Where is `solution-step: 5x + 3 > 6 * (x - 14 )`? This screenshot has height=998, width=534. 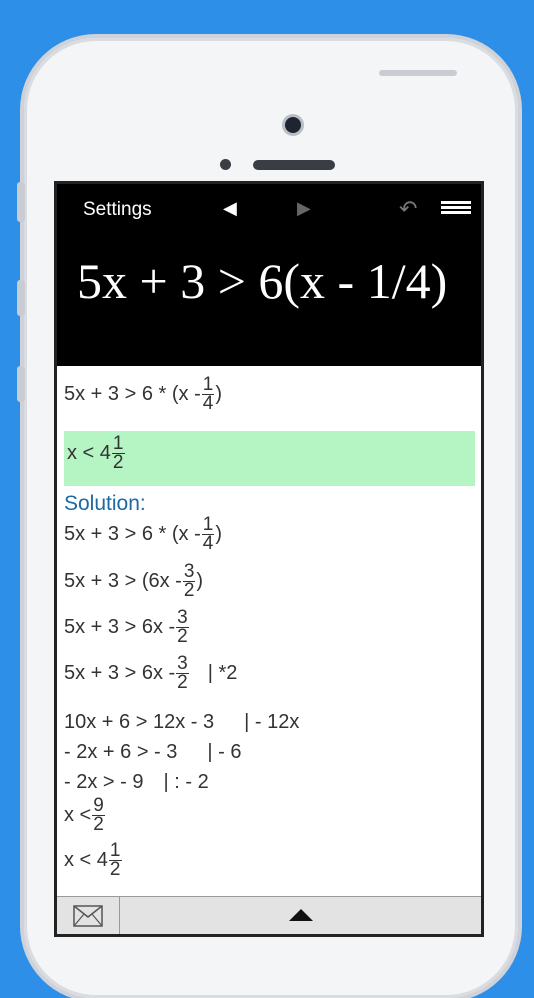 solution-step: 5x + 3 > 6 * (x - 14 ) is located at coordinates (143, 534).